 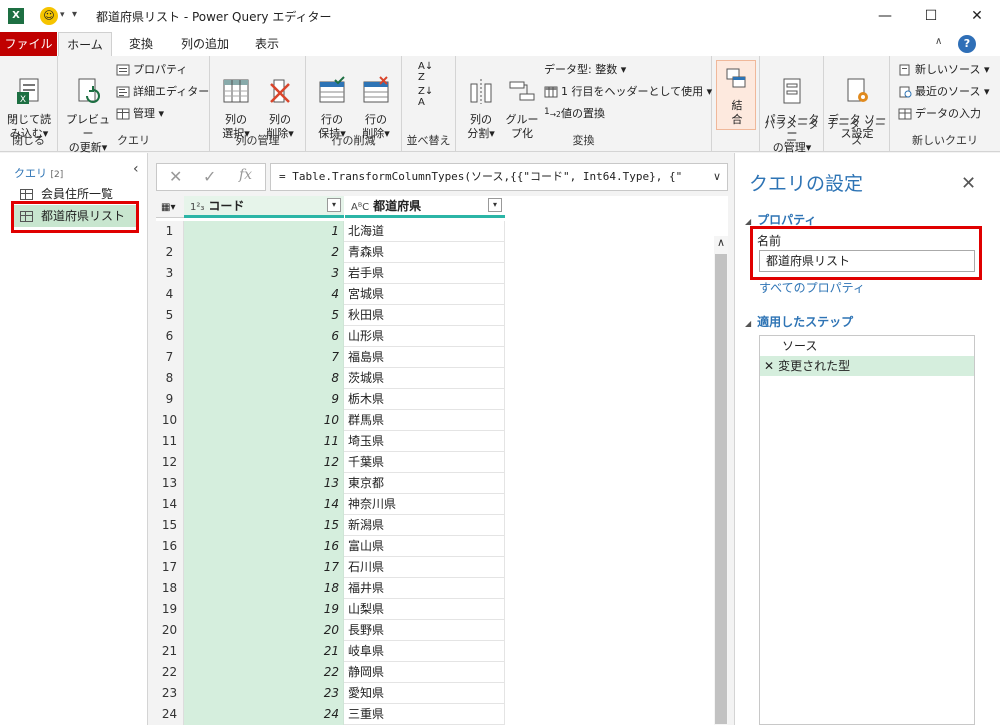 What do you see at coordinates (264, 567) in the screenshot?
I see `code-cell: 17` at bounding box center [264, 567].